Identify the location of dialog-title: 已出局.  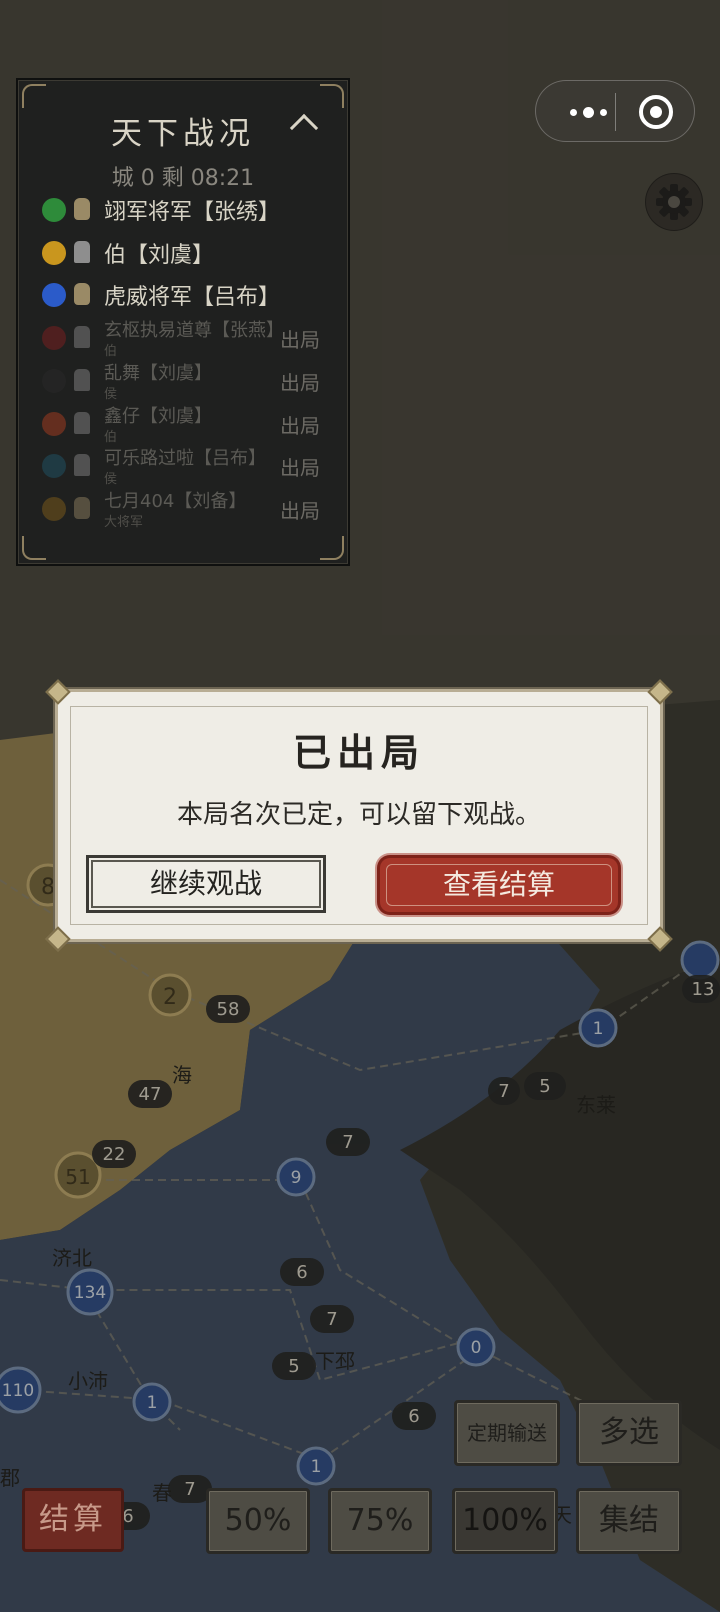
(358, 752).